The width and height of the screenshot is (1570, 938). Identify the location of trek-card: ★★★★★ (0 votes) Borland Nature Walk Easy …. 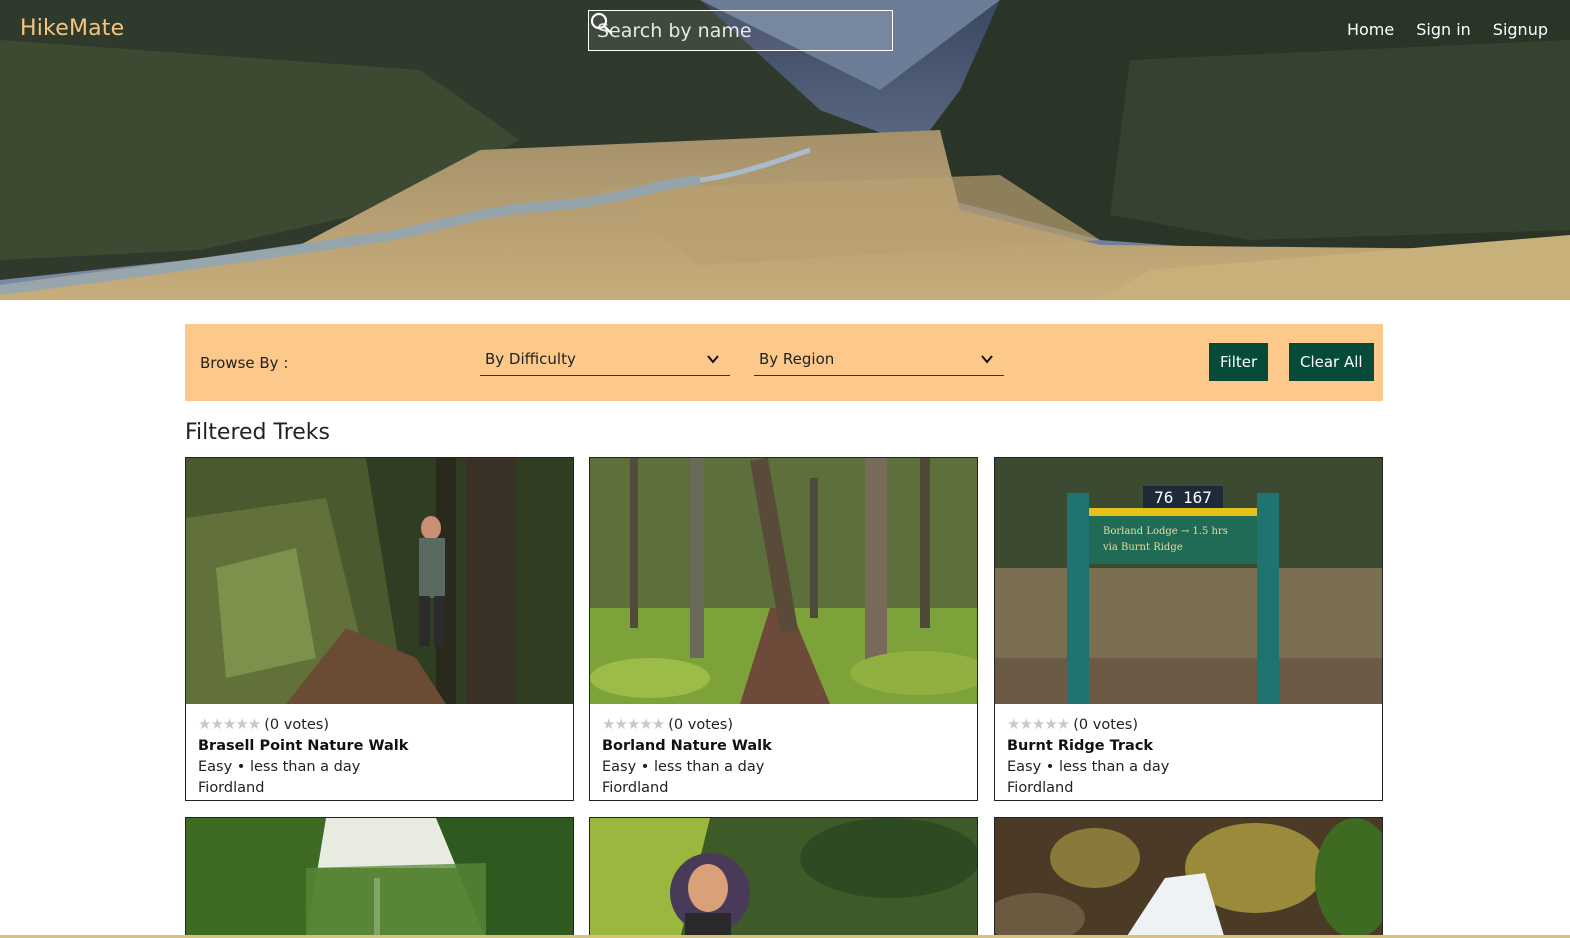
(783, 629).